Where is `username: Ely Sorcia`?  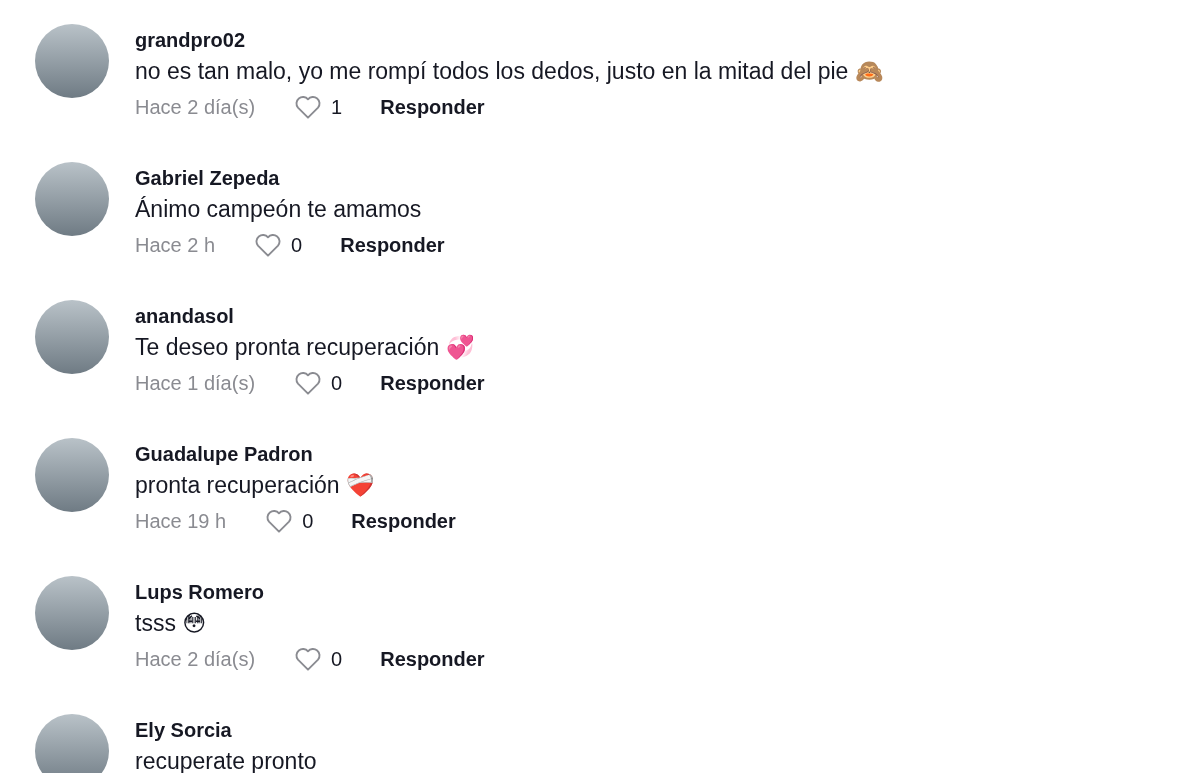
username: Ely Sorcia is located at coordinates (226, 730).